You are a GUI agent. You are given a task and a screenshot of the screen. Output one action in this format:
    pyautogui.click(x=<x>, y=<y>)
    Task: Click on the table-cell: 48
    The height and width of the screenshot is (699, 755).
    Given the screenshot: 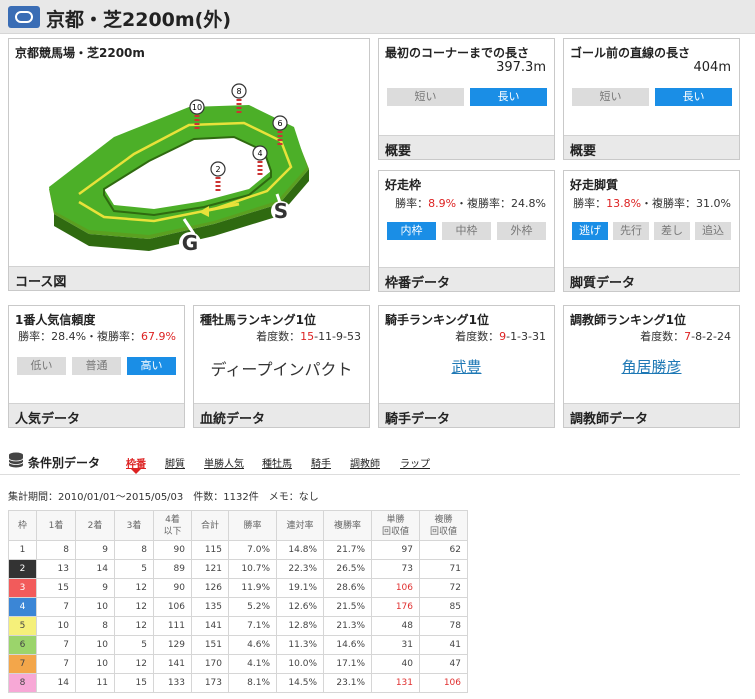 What is the action you would take?
    pyautogui.click(x=395, y=626)
    